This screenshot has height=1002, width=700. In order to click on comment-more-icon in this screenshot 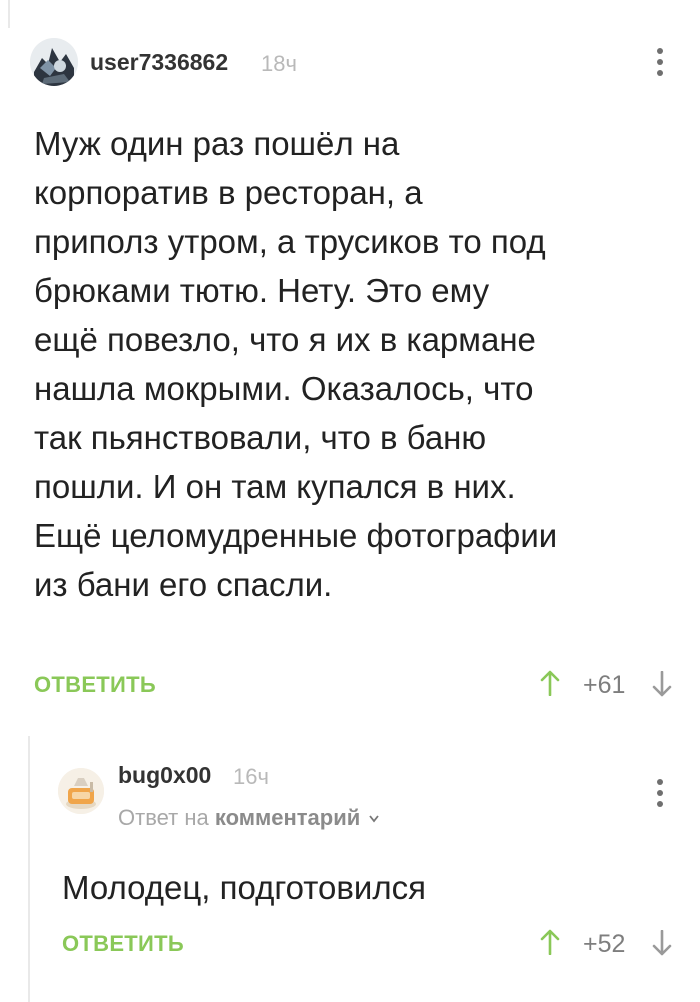, I will do `click(660, 63)`.